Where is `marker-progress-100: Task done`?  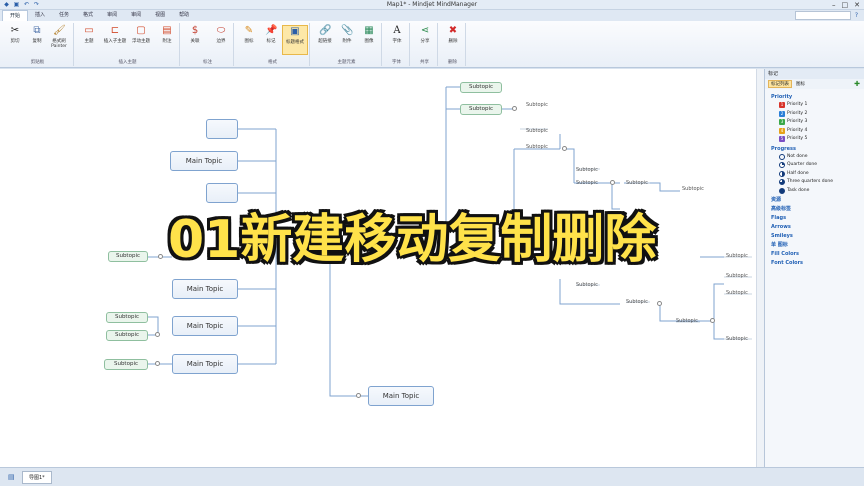 marker-progress-100: Task done is located at coordinates (817, 191).